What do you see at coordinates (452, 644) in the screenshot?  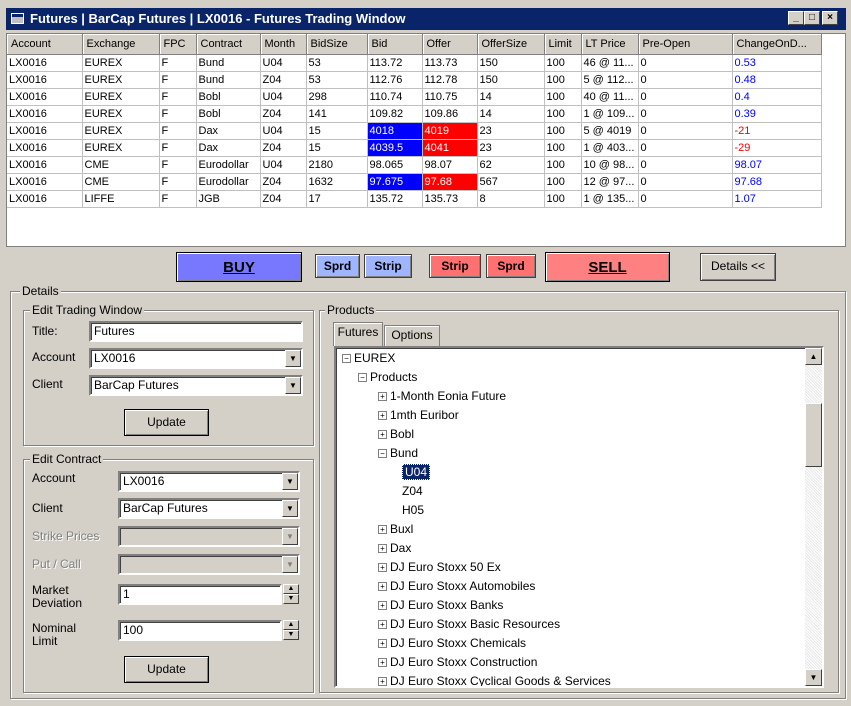 I see `tree-node: + DJ Euro Stoxx Chemicals` at bounding box center [452, 644].